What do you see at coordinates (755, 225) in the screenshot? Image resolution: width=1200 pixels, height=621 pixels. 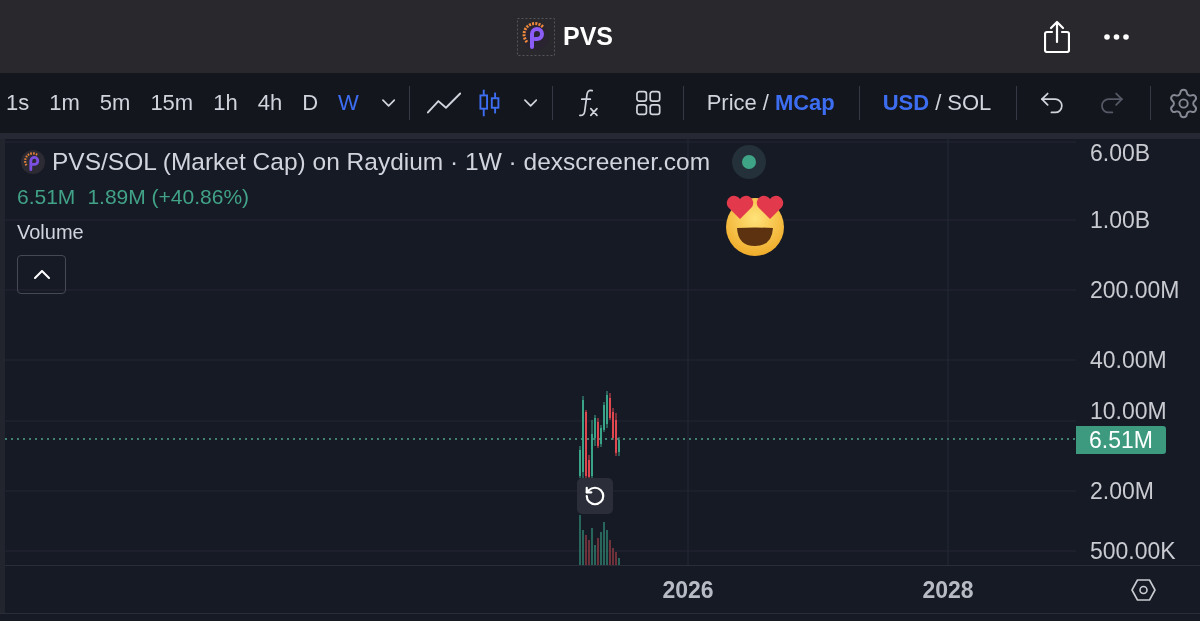 I see `heart-eyes-emoji-icon` at bounding box center [755, 225].